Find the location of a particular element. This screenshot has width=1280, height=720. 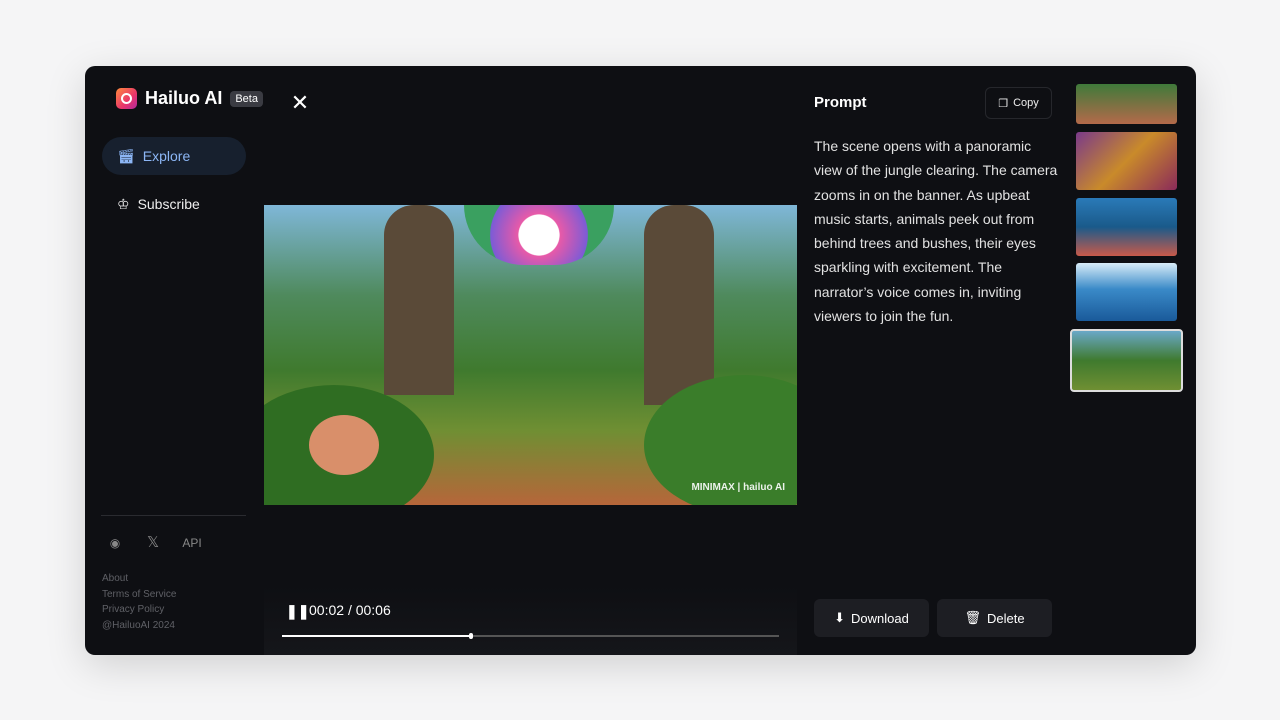

copy-button: ❐ Copy is located at coordinates (1018, 103).